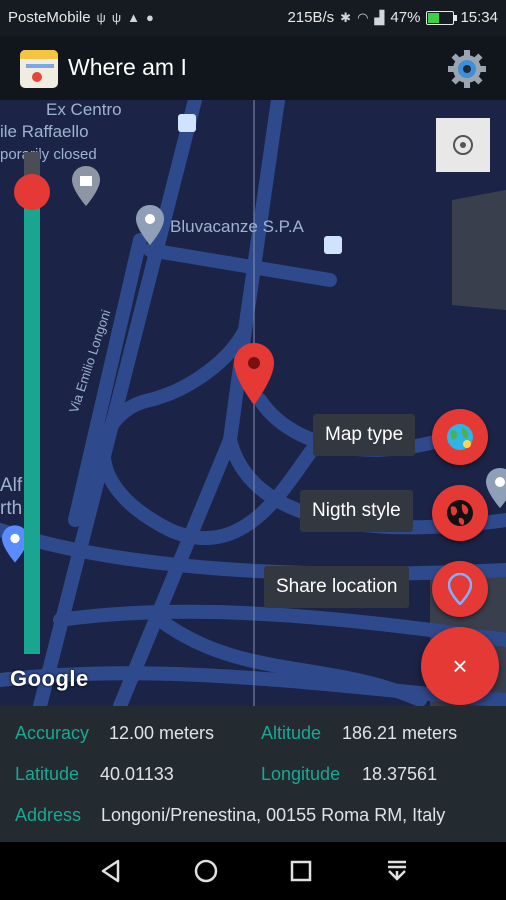 This screenshot has height=900, width=506. Describe the element at coordinates (364, 435) in the screenshot. I see `map-type-label: Map type` at that location.